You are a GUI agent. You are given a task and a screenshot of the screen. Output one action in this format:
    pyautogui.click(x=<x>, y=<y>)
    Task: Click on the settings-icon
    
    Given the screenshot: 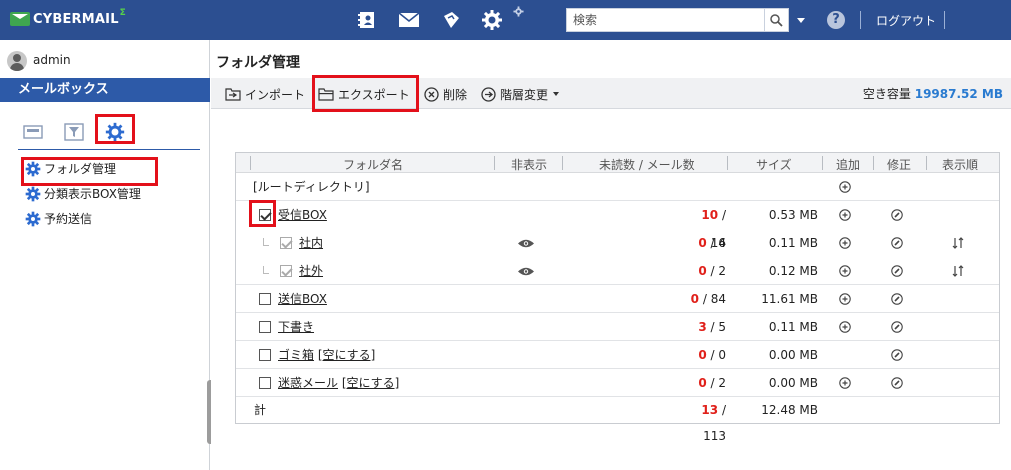 What is the action you would take?
    pyautogui.click(x=492, y=20)
    